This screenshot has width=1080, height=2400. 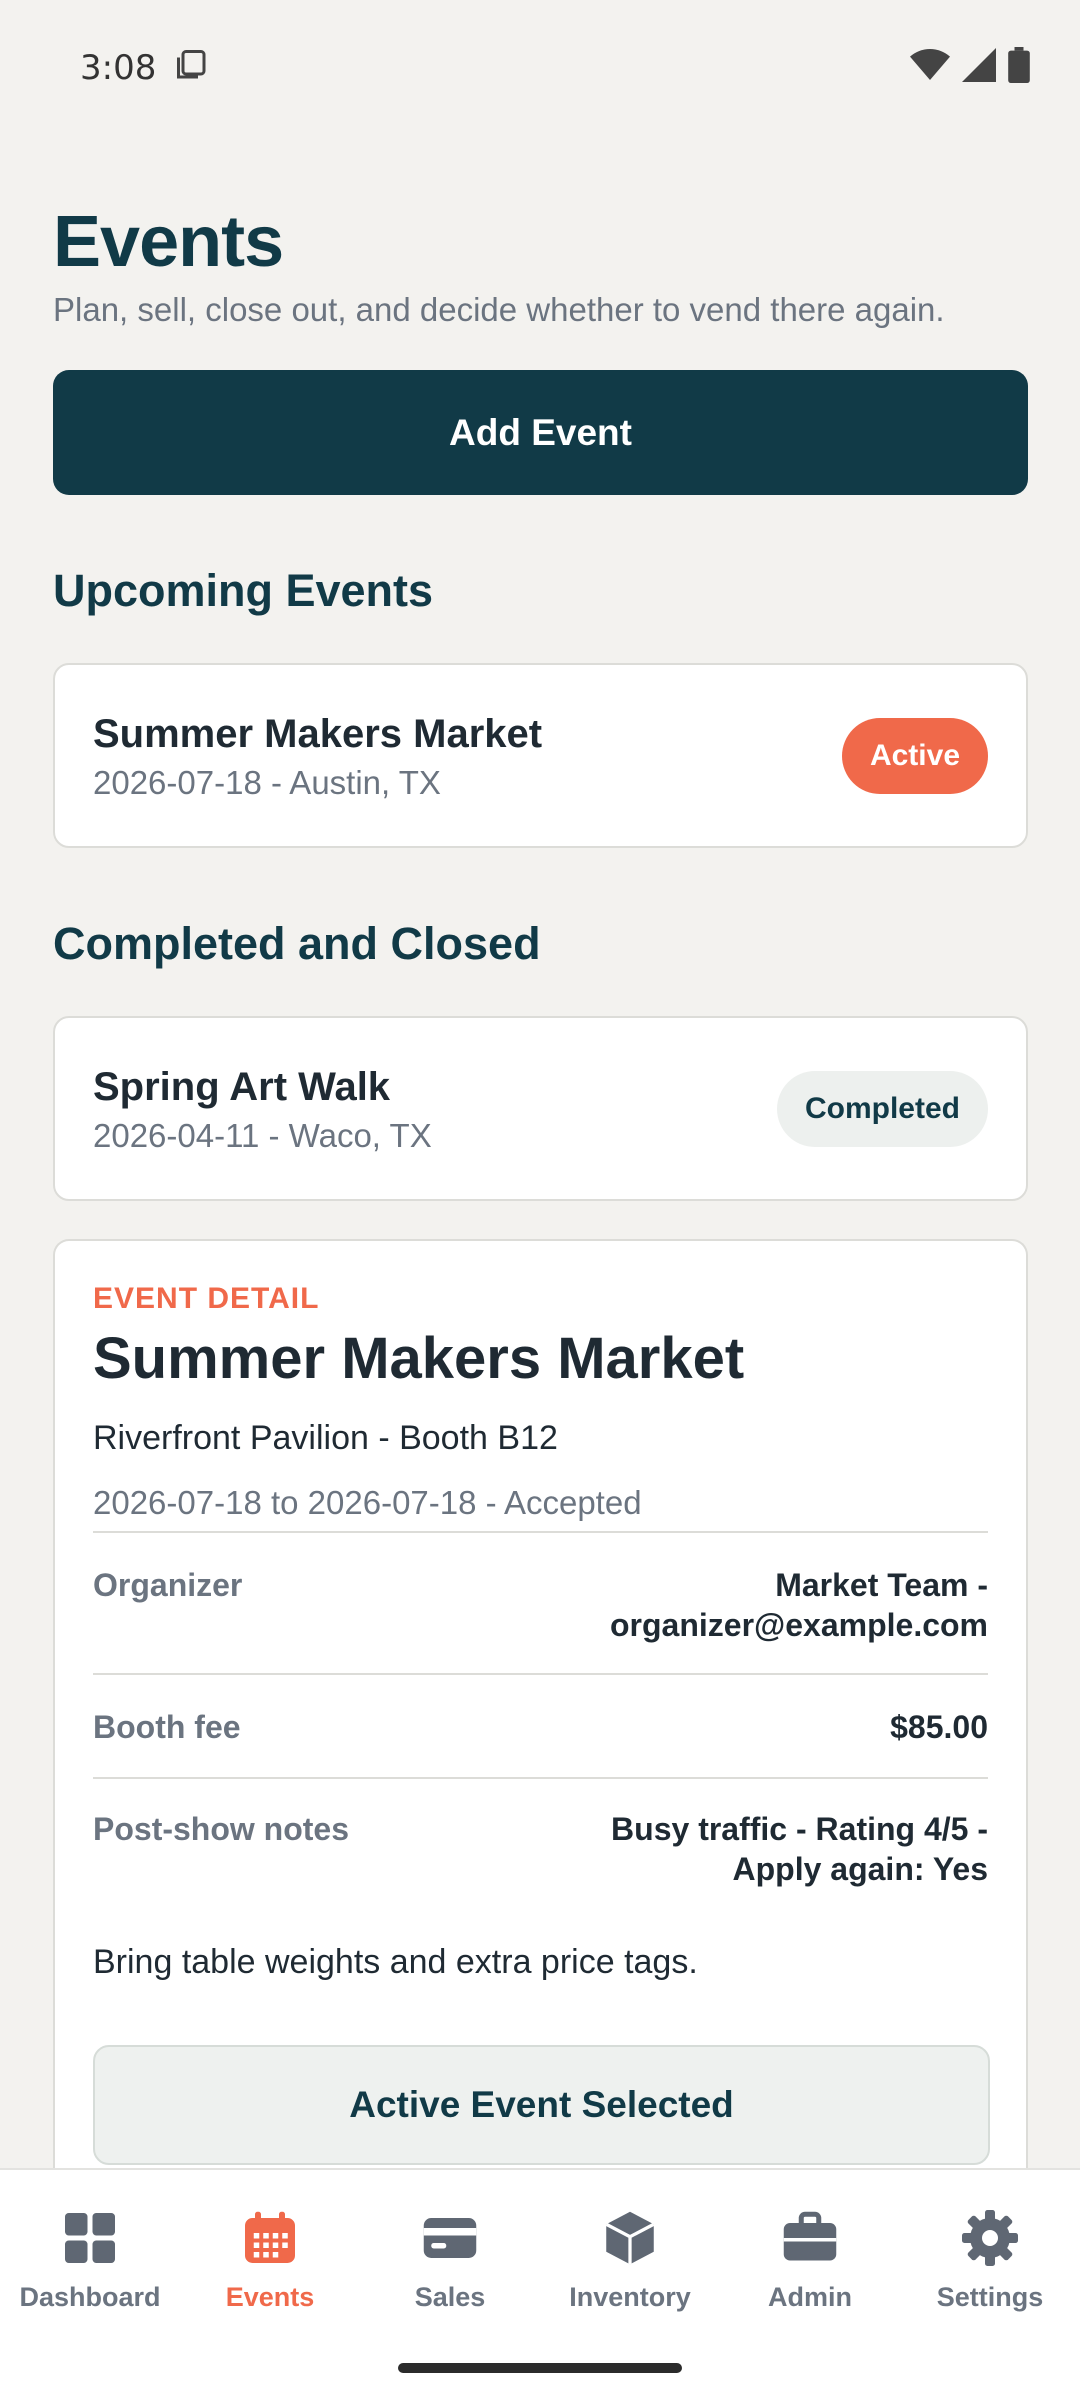 What do you see at coordinates (939, 1727) in the screenshot?
I see `booth-fee-value: $85.00` at bounding box center [939, 1727].